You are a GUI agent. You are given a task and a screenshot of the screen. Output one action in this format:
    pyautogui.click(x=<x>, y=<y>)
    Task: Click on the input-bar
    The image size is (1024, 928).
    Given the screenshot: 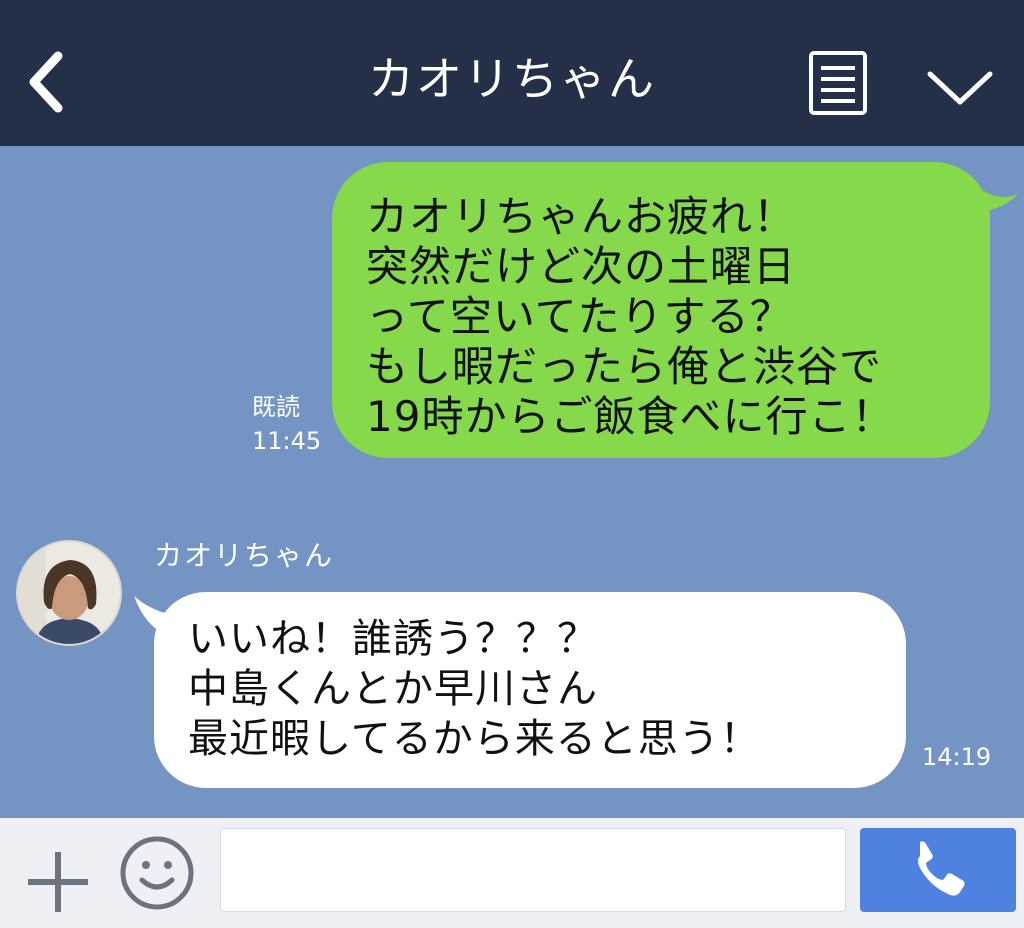 What is the action you would take?
    pyautogui.click(x=512, y=873)
    